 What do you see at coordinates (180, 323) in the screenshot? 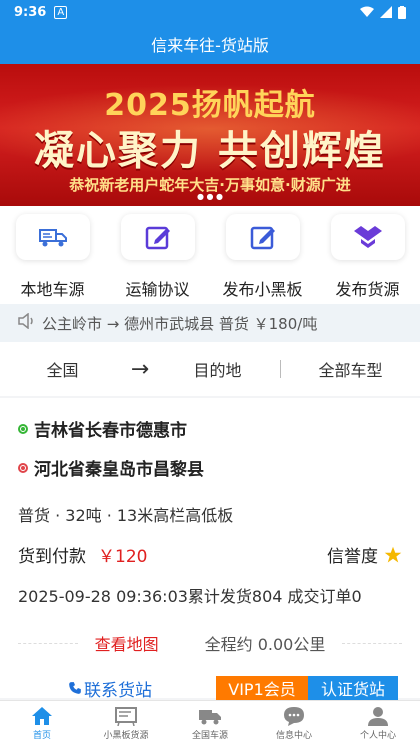
I see `notice-text: 公主岭市 → 德州市武城县 普货 ￥180/吨` at bounding box center [180, 323].